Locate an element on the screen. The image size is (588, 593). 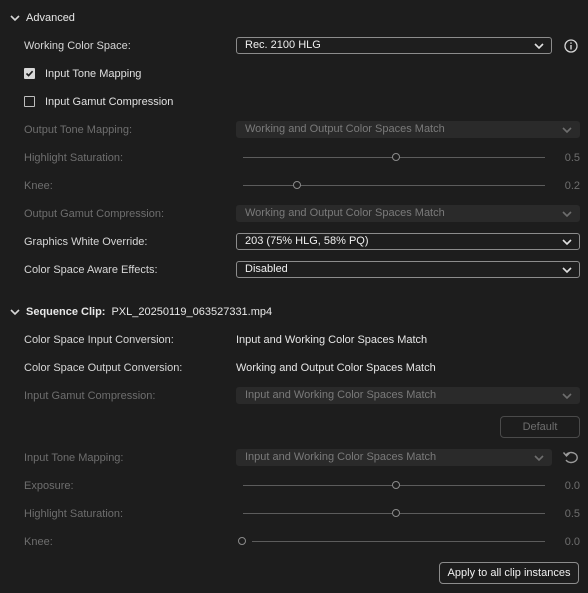
color-space-output-conversion-label: Color Space Output Conversion: is located at coordinates (103, 368).